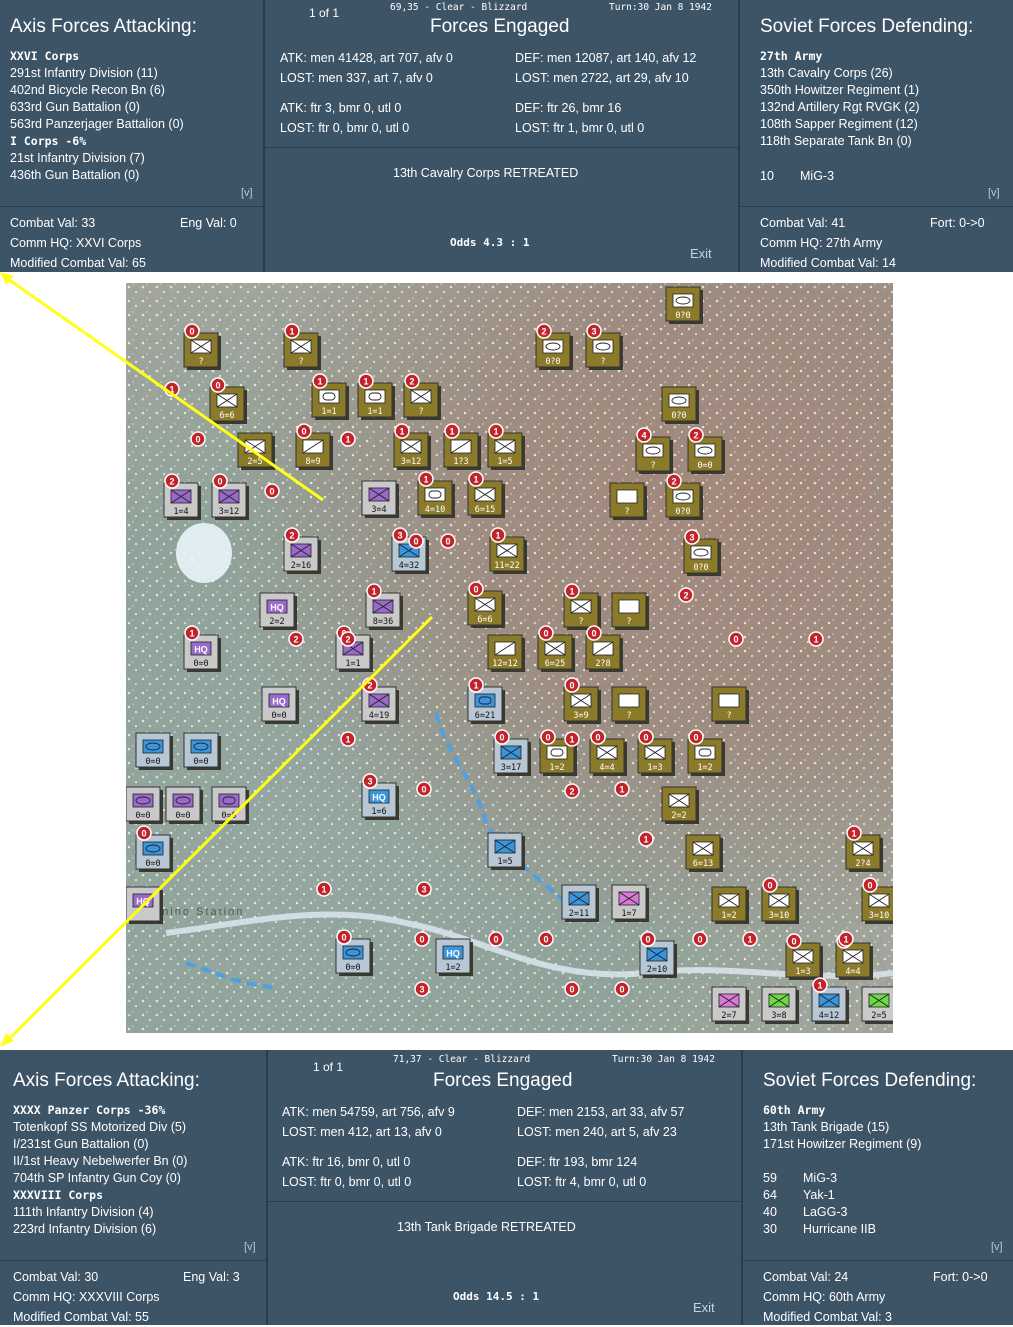 The image size is (1013, 1327). I want to click on unit-entry: 704th SP Infantry Gun Coy (0), so click(100, 1178).